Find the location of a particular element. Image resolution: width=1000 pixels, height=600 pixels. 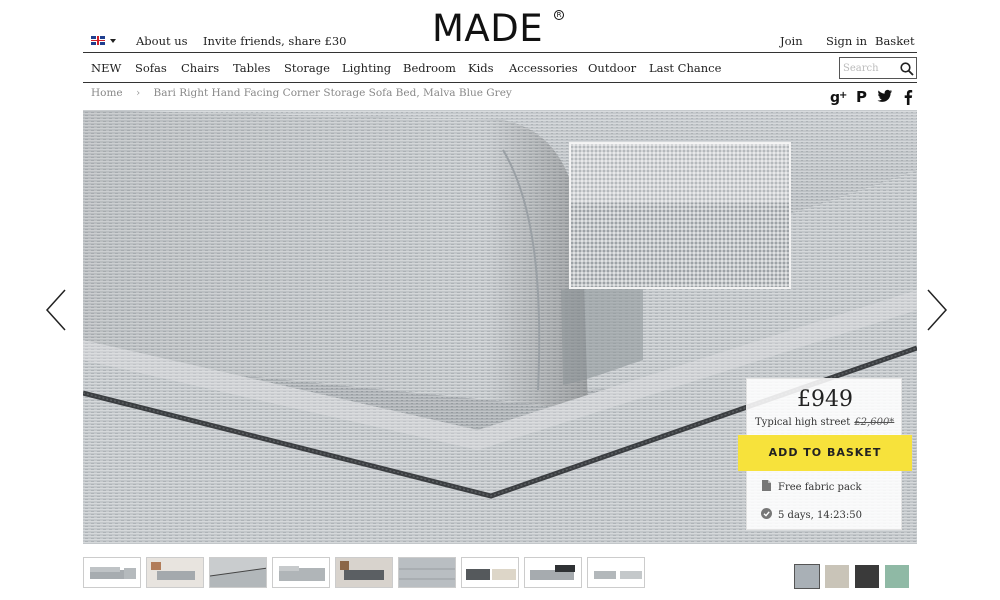

registered-mark-icon: R is located at coordinates (559, 15).